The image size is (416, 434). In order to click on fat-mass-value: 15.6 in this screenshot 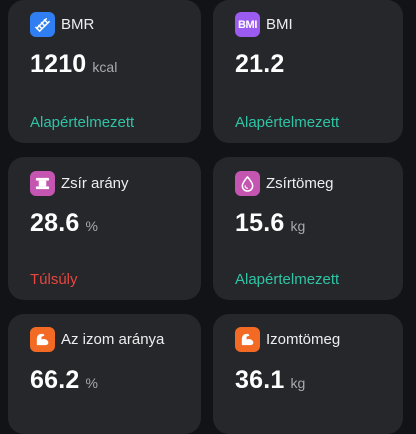, I will do `click(260, 223)`.